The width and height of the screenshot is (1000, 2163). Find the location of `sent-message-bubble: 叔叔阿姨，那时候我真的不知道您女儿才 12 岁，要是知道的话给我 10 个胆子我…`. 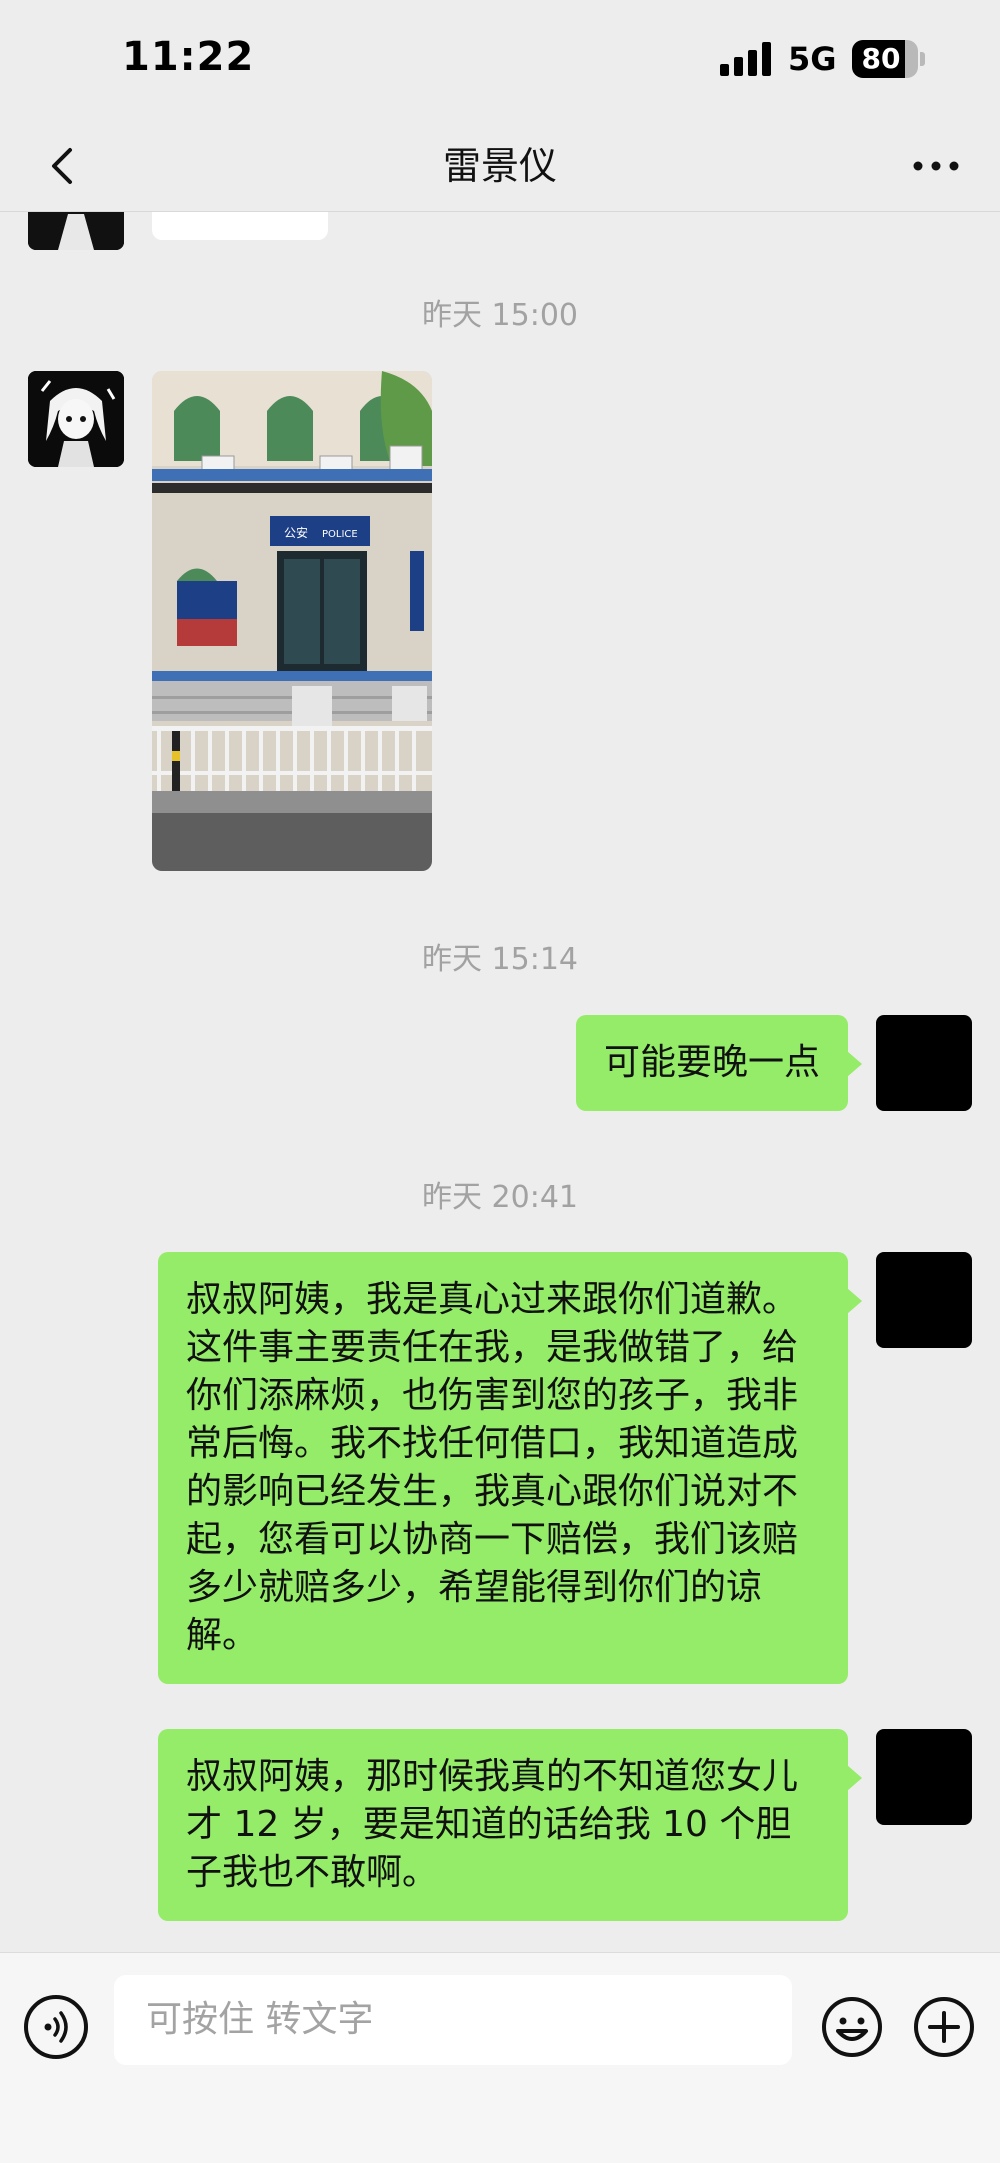

sent-message-bubble: 叔叔阿姨，那时候我真的不知道您女儿才 12 岁，要是知道的话给我 10 个胆子我… is located at coordinates (510, 1825).